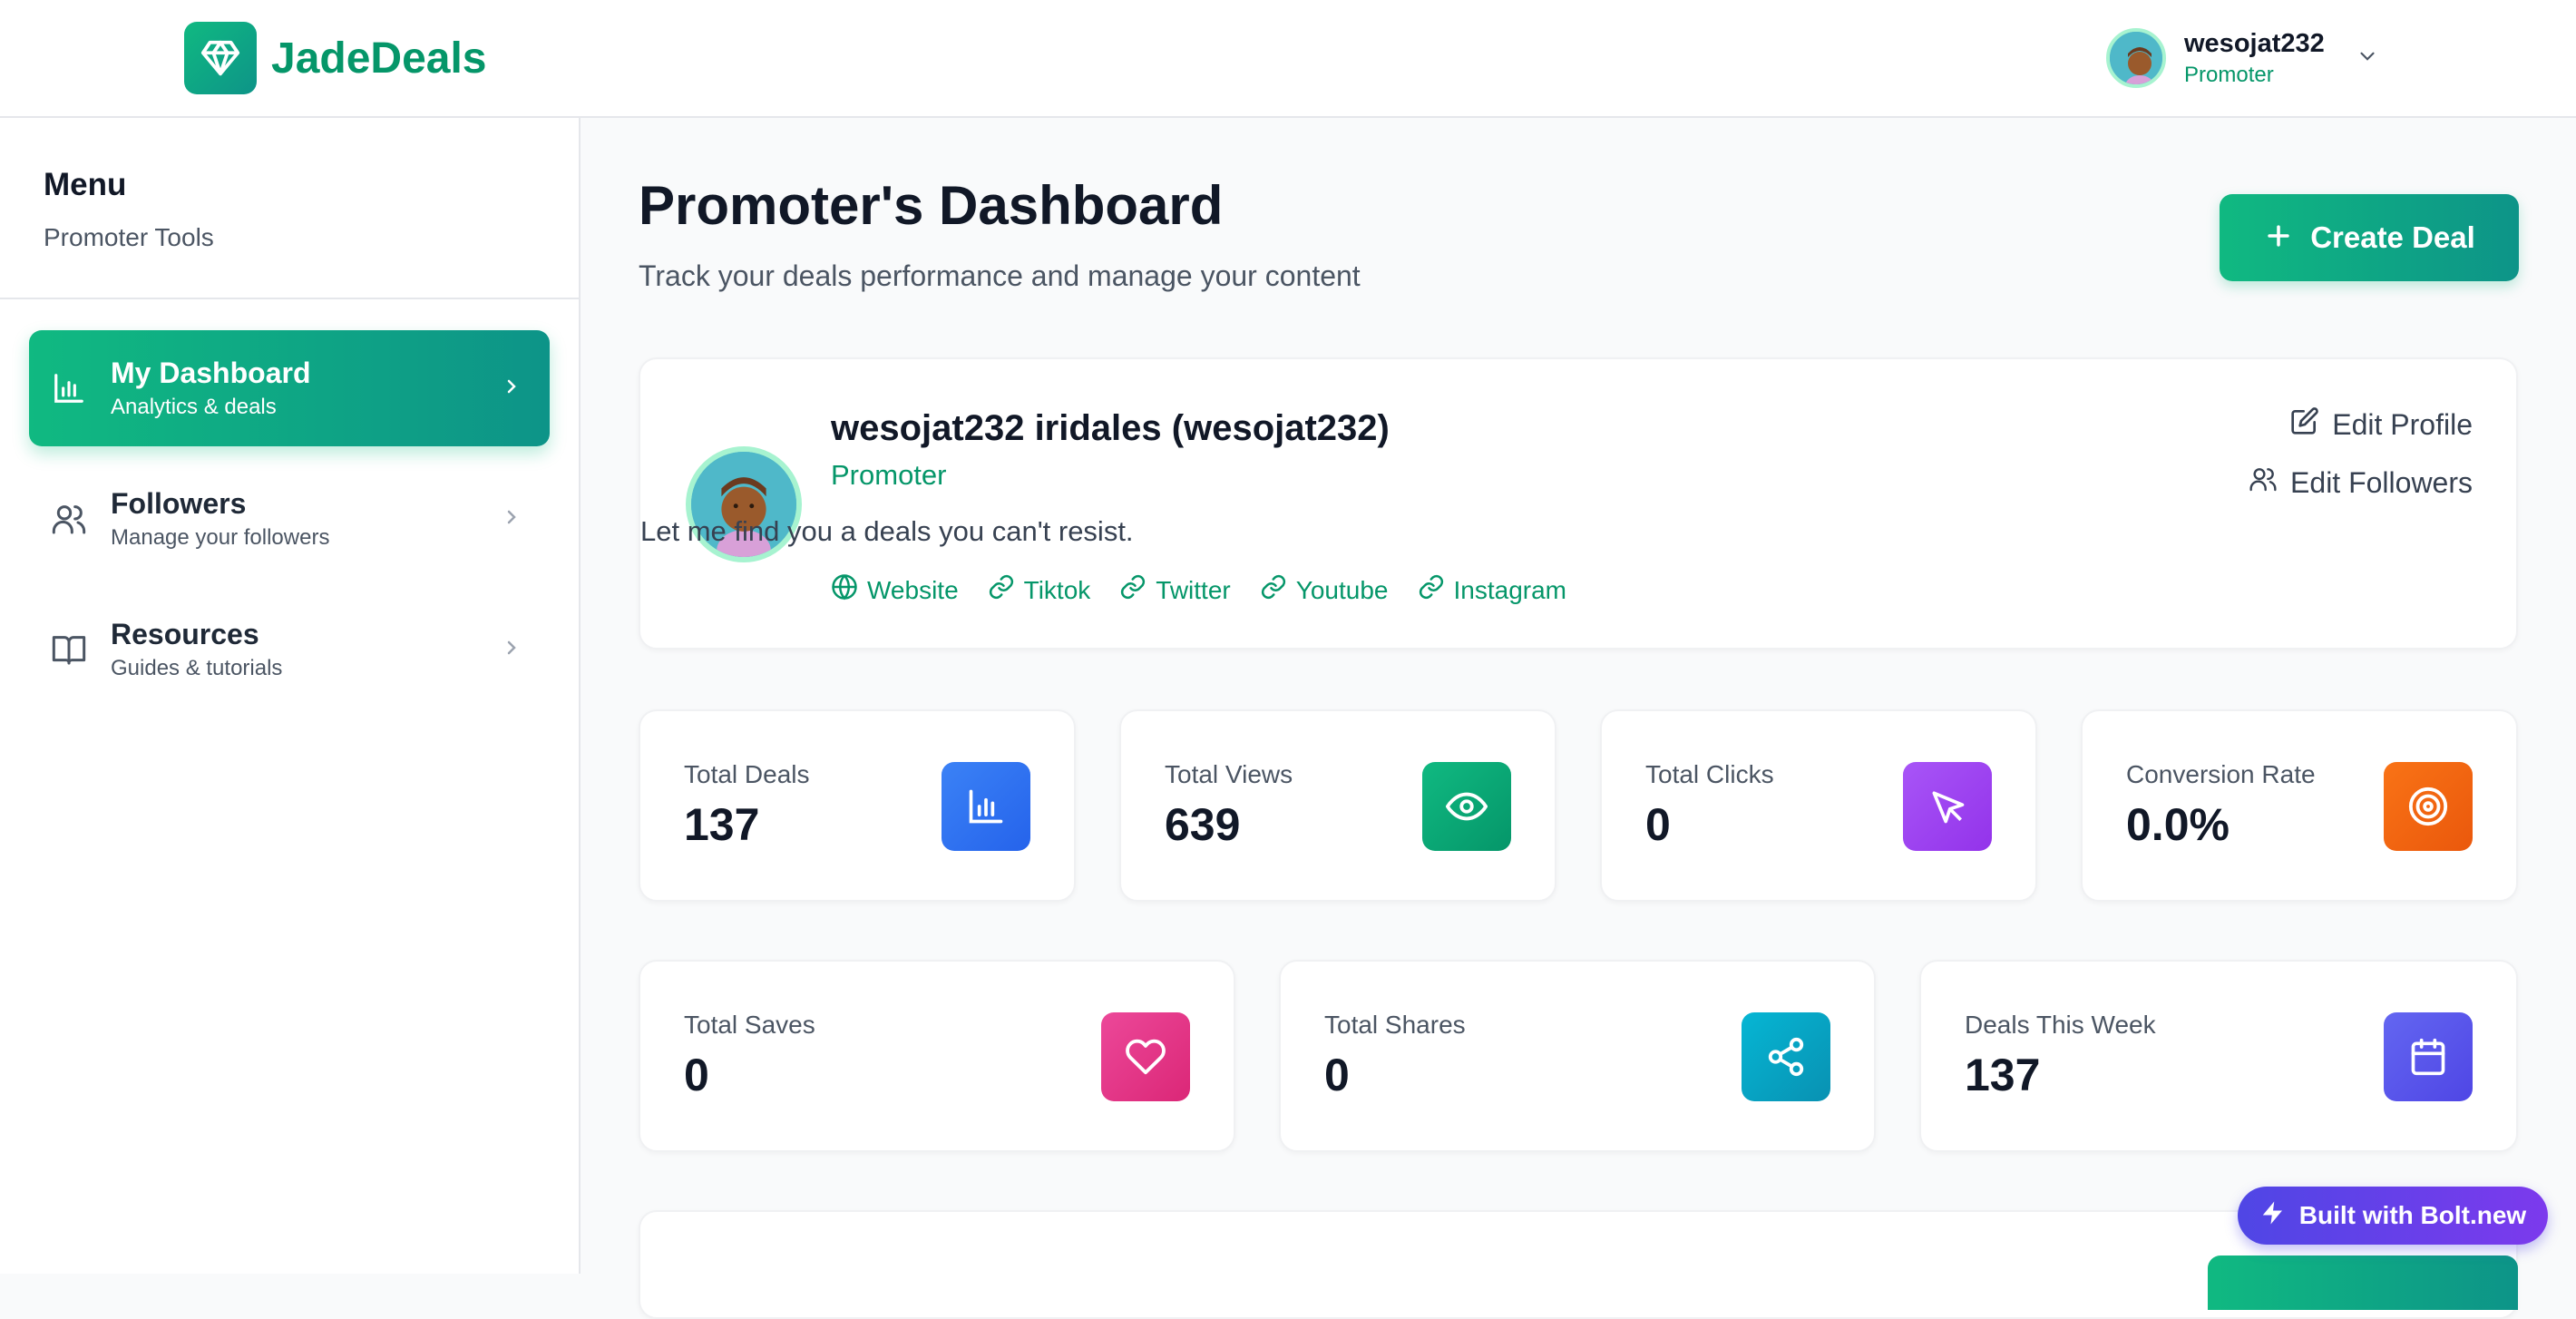  I want to click on avatar, so click(2136, 58).